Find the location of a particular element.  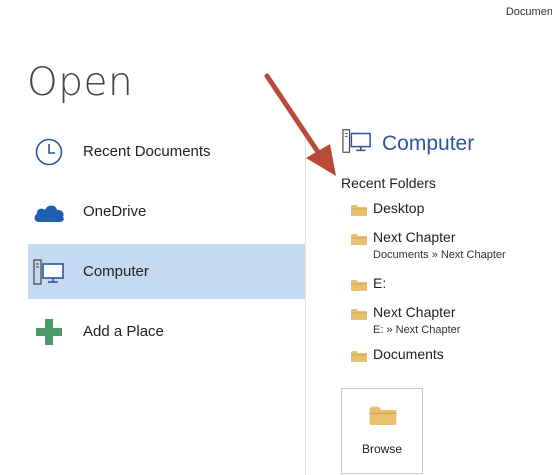

panel-divider is located at coordinates (305, 299).